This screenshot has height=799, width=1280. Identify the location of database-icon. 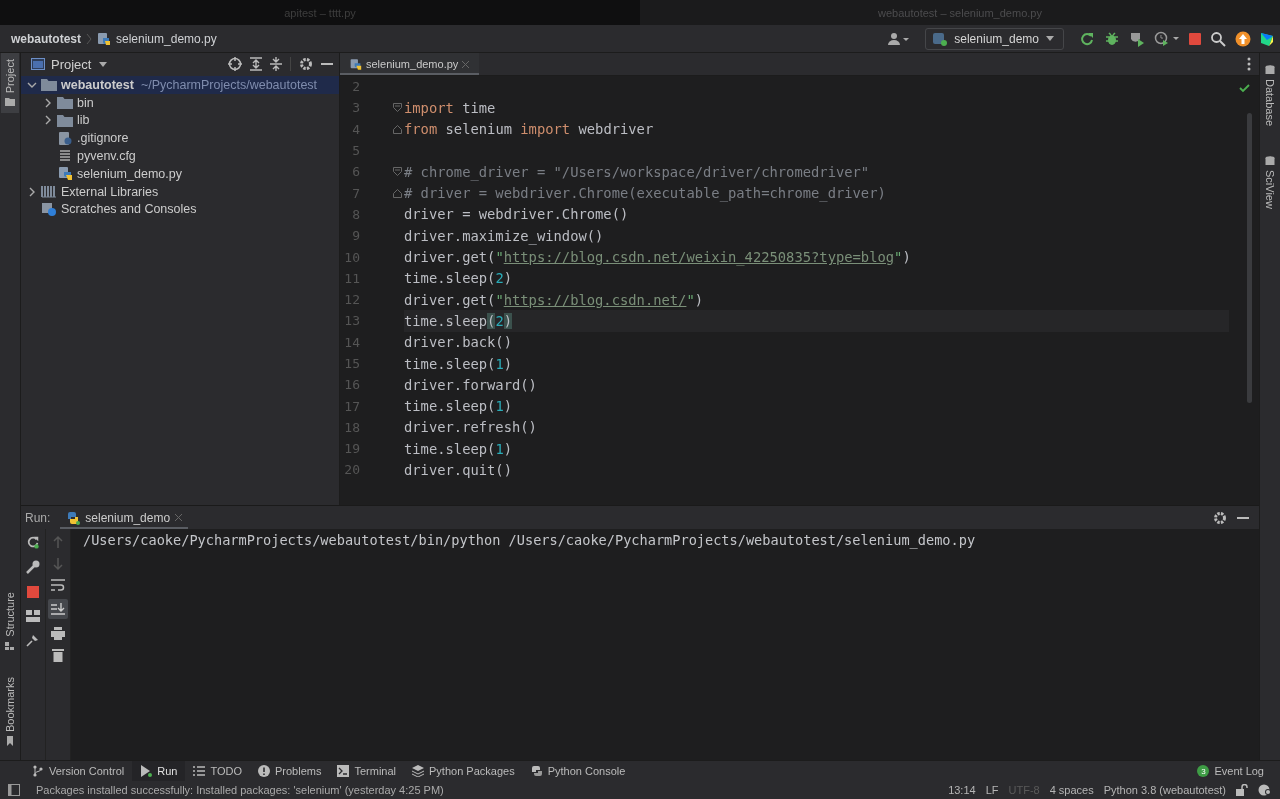
(1270, 70).